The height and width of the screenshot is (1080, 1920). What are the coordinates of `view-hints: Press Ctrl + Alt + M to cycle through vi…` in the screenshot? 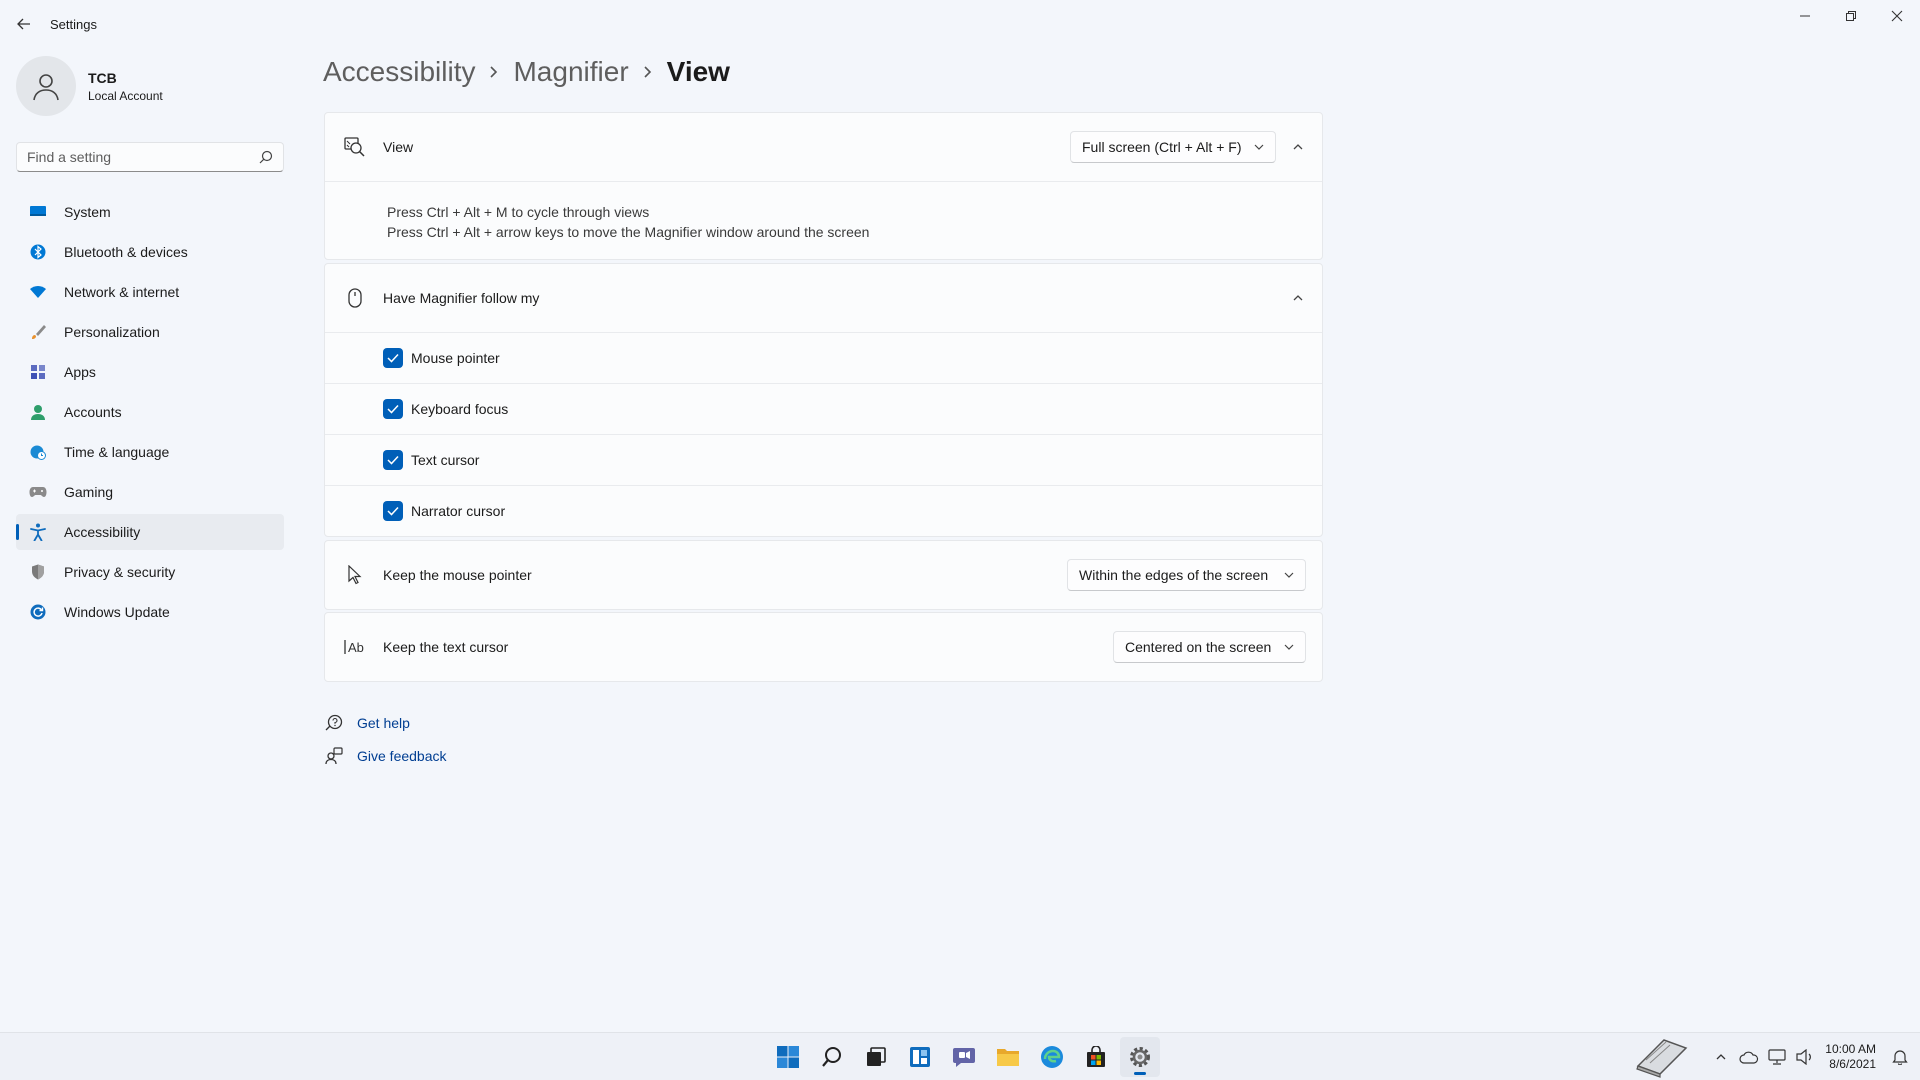 It's located at (823, 220).